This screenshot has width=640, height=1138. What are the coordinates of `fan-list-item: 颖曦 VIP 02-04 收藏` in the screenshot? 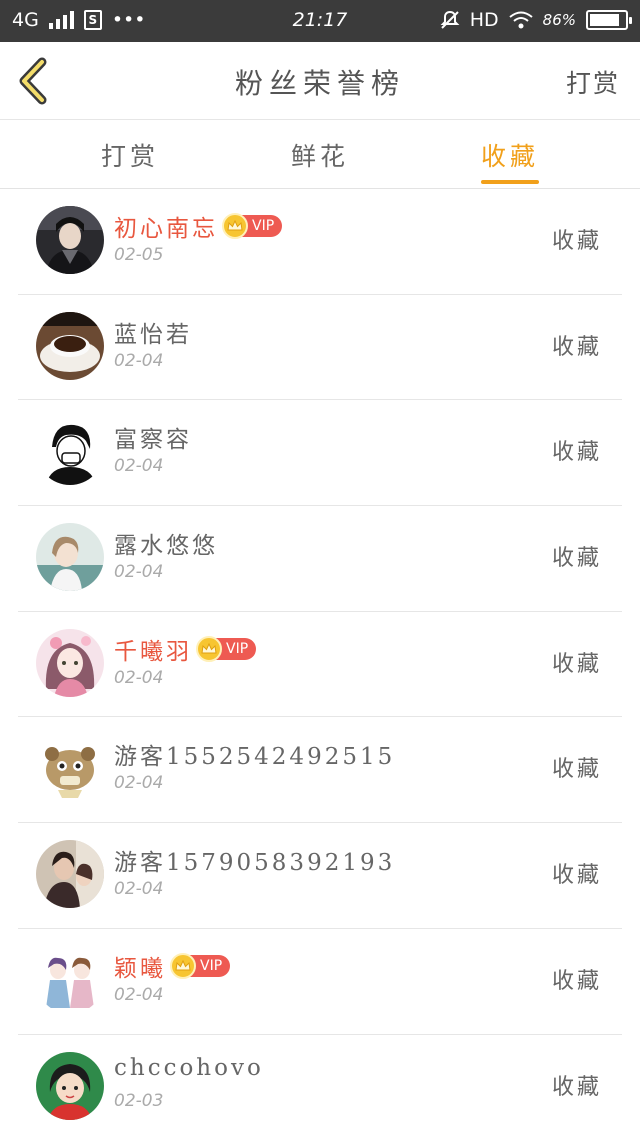 It's located at (320, 982).